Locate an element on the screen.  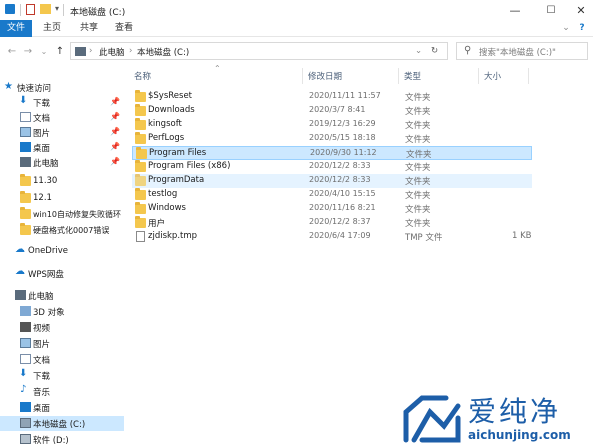
download-arrow-icon: ⬇ is located at coordinates (23, 100).